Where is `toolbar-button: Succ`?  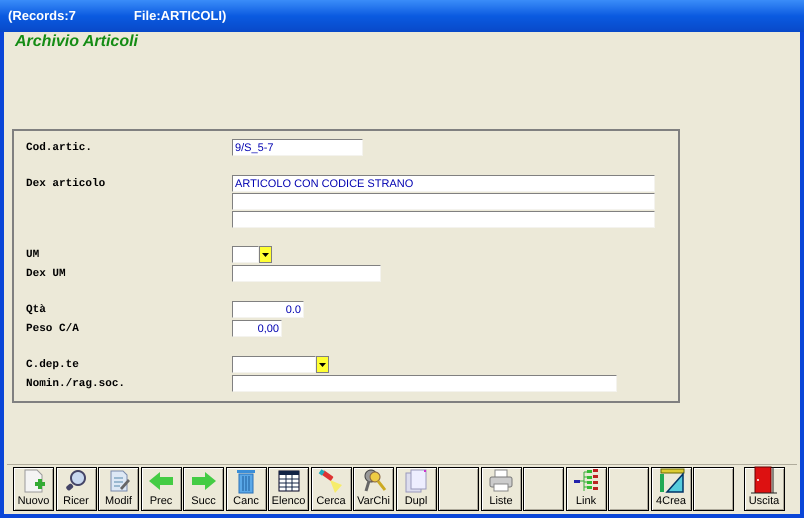
toolbar-button: Succ is located at coordinates (203, 488).